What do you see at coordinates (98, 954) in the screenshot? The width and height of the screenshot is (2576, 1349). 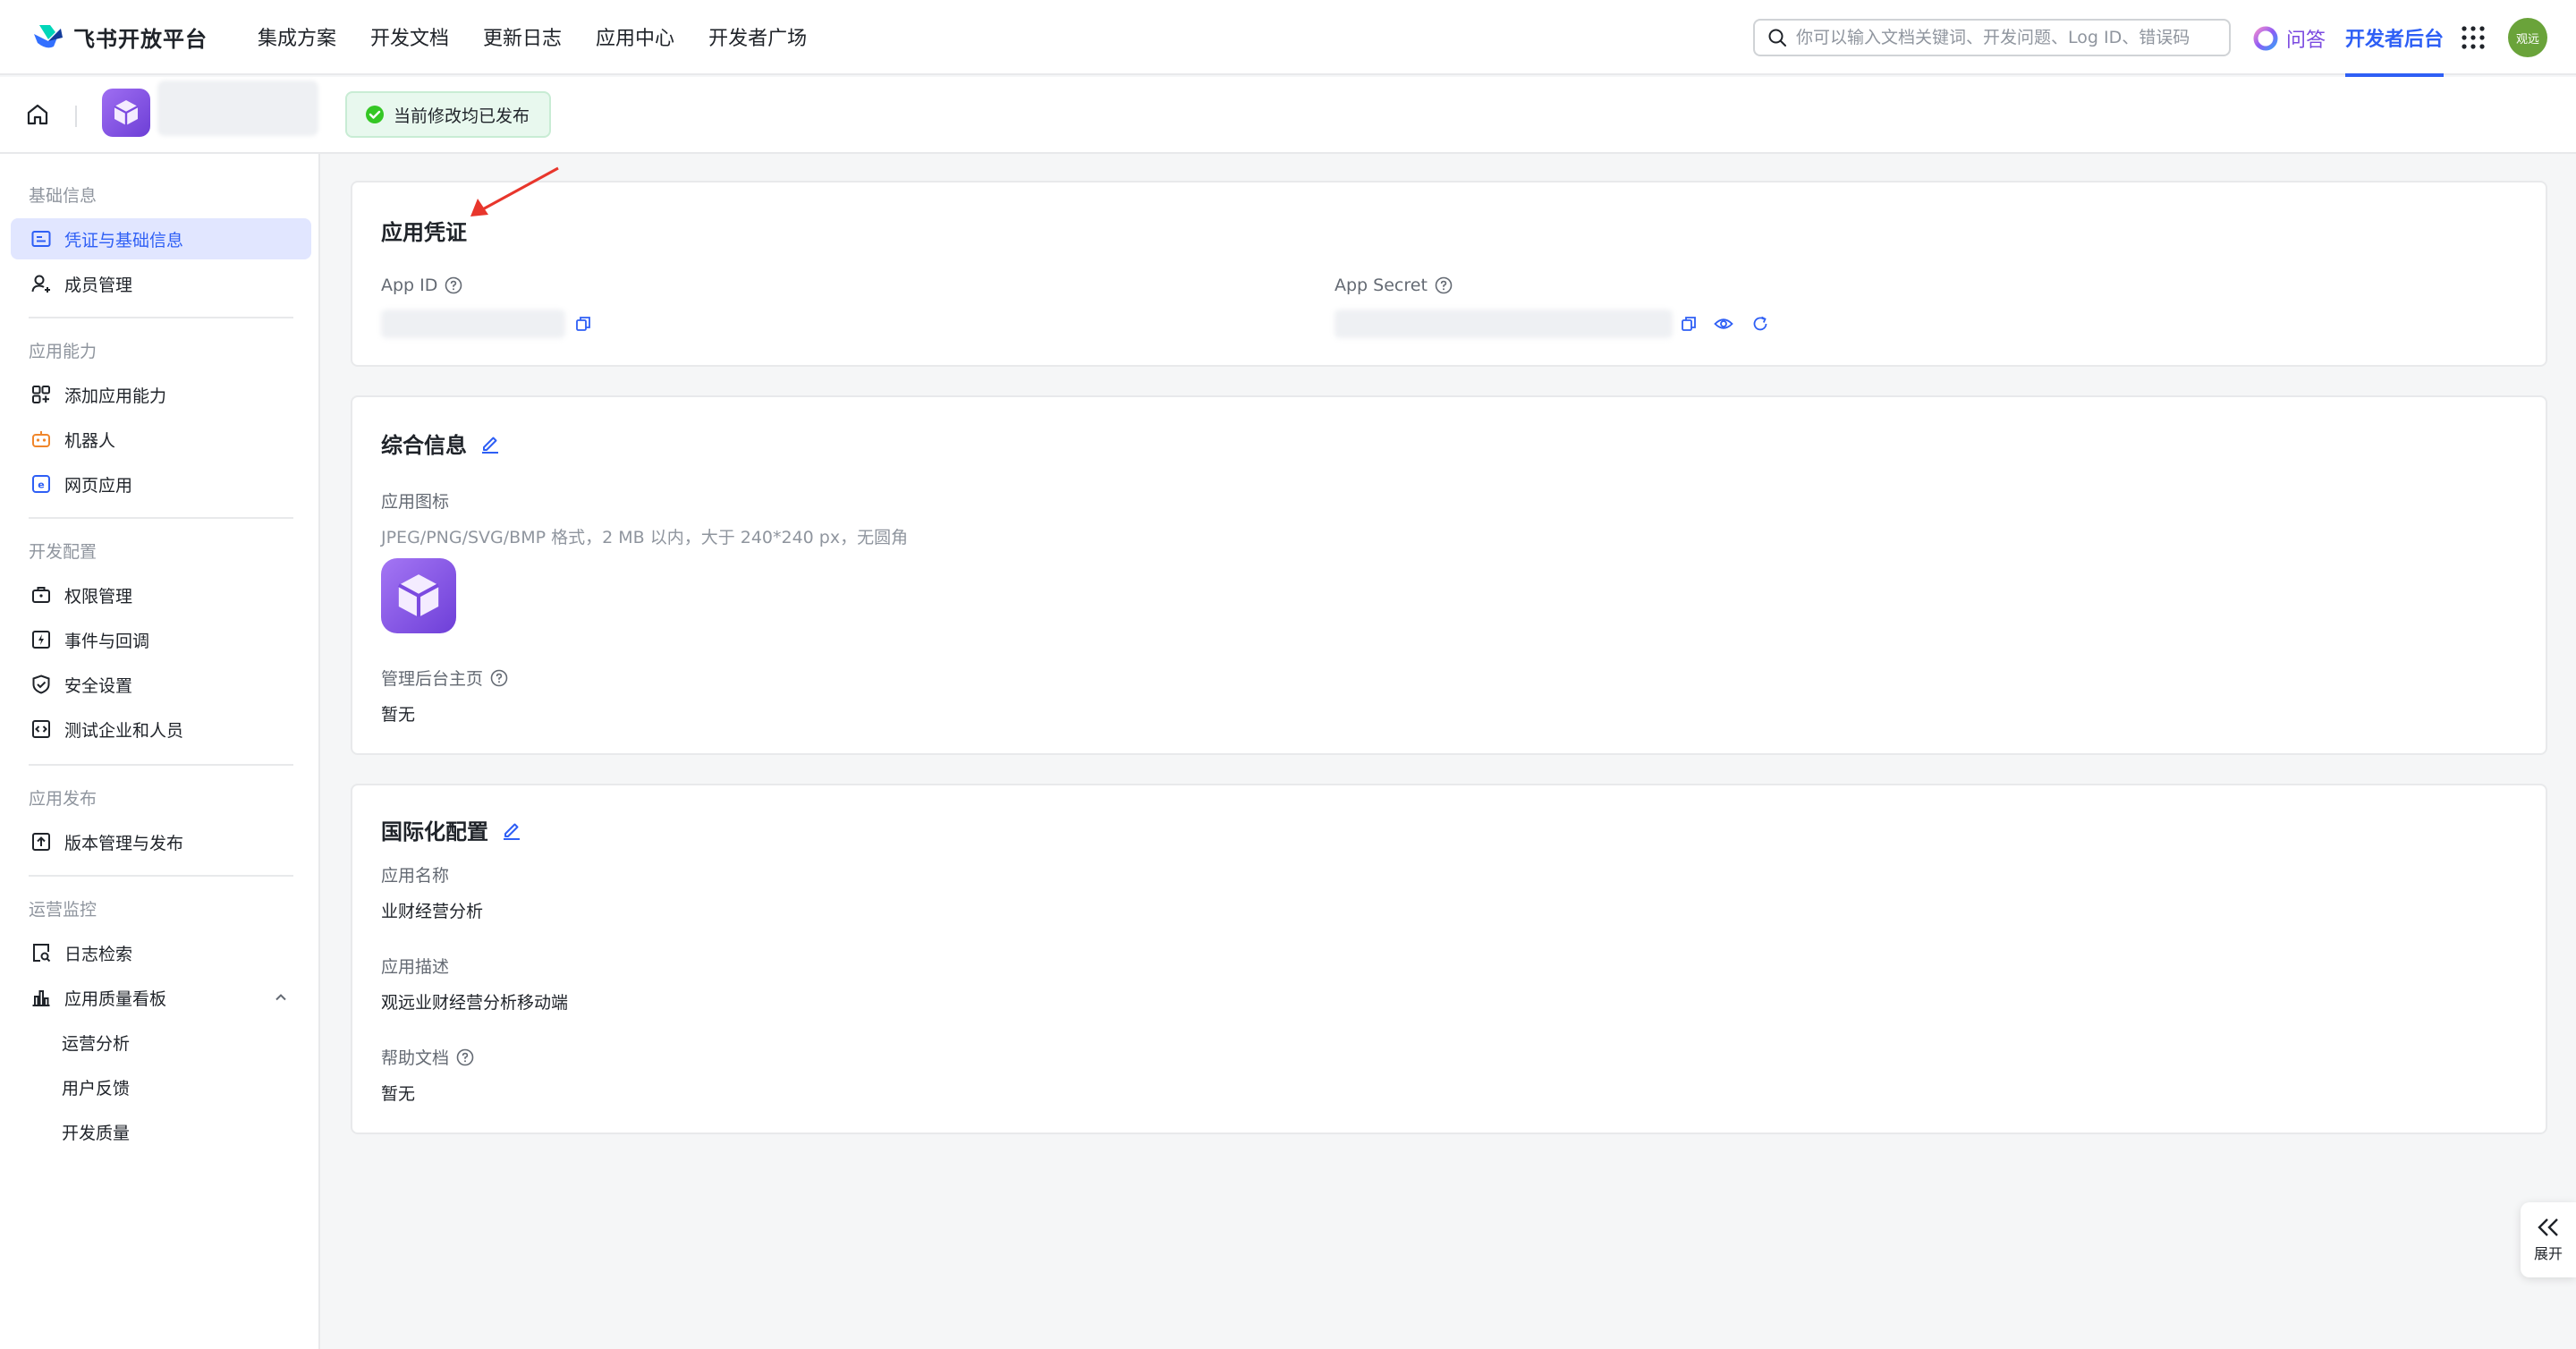 I see `sidebar-item-label: 日志检索` at bounding box center [98, 954].